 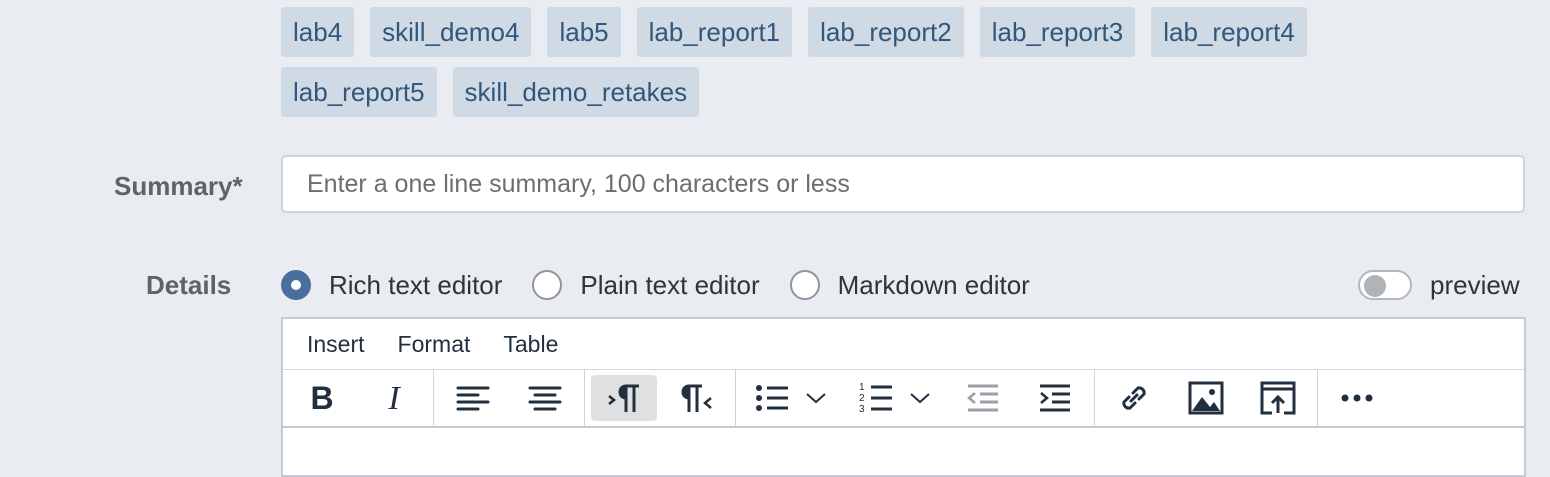 I want to click on ltr-icon, so click(x=623, y=398).